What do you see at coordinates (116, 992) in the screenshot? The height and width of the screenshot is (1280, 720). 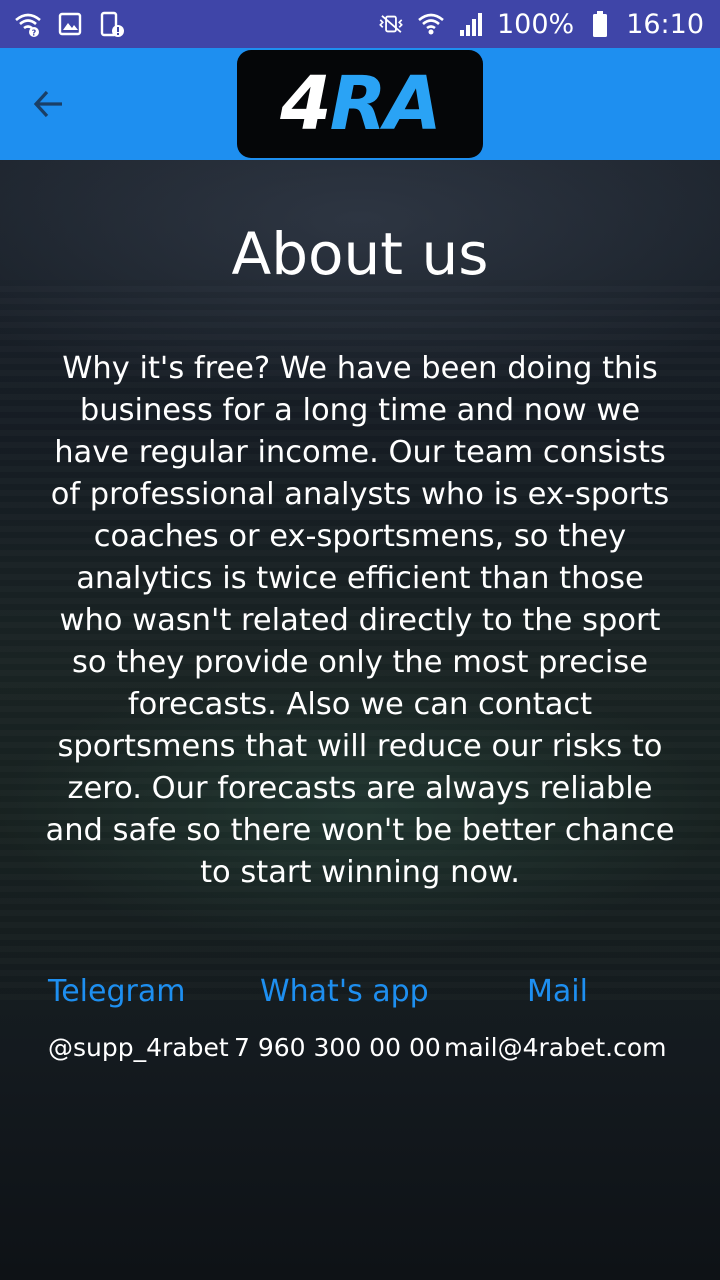 I see `telegram-link: Telegram` at bounding box center [116, 992].